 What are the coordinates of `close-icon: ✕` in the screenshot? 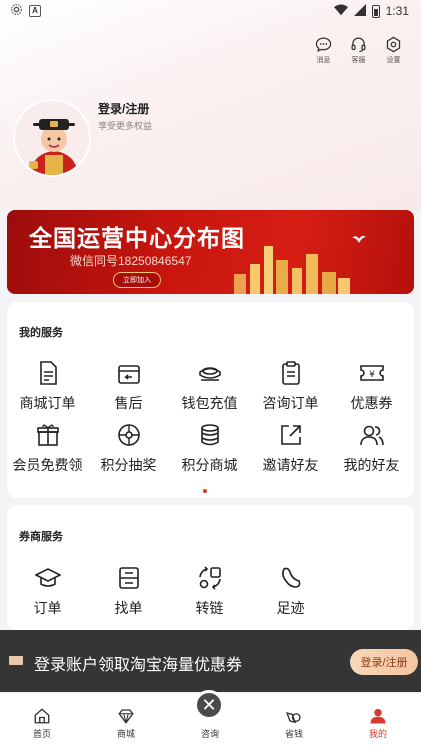 It's located at (209, 705).